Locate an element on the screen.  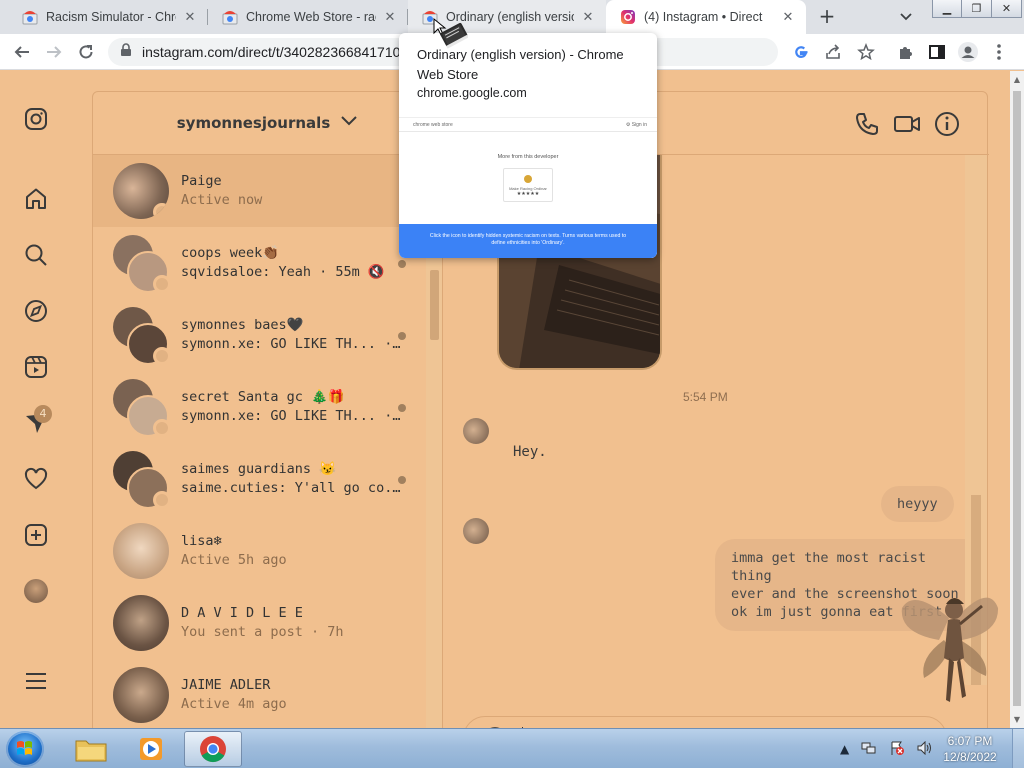
search-icon is located at coordinates (36, 255).